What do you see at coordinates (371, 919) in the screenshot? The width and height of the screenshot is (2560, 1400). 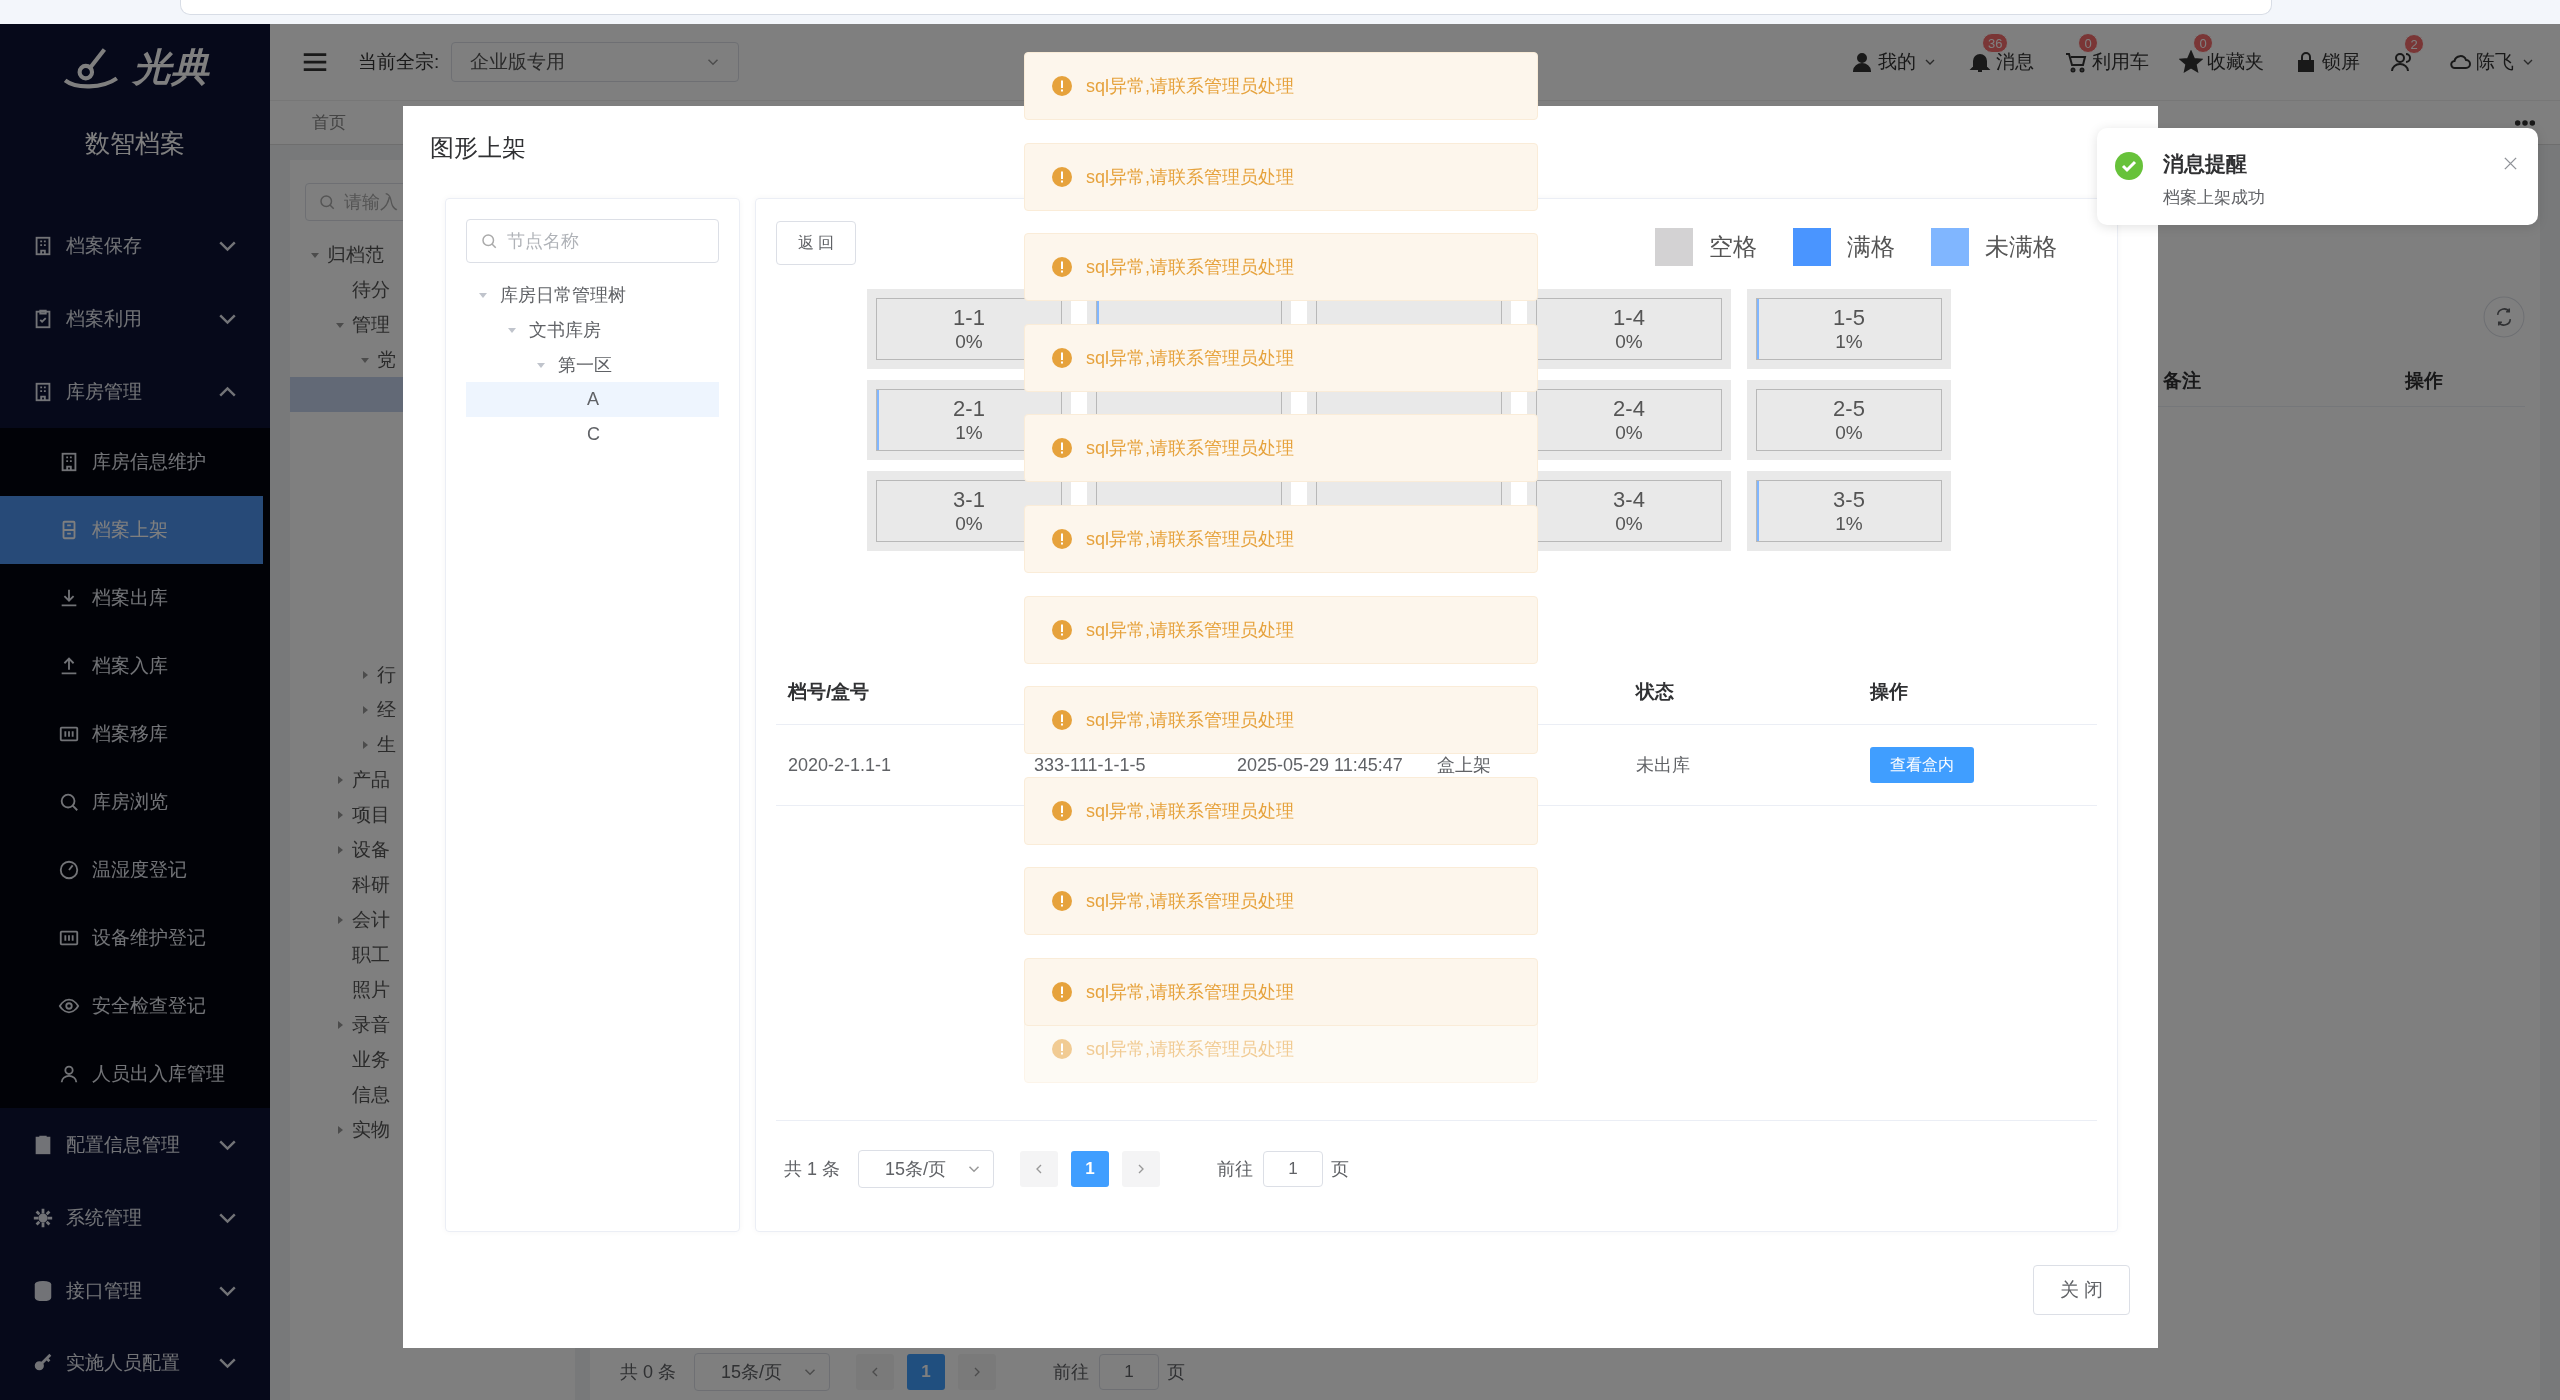 I see `tree-item: 会计` at bounding box center [371, 919].